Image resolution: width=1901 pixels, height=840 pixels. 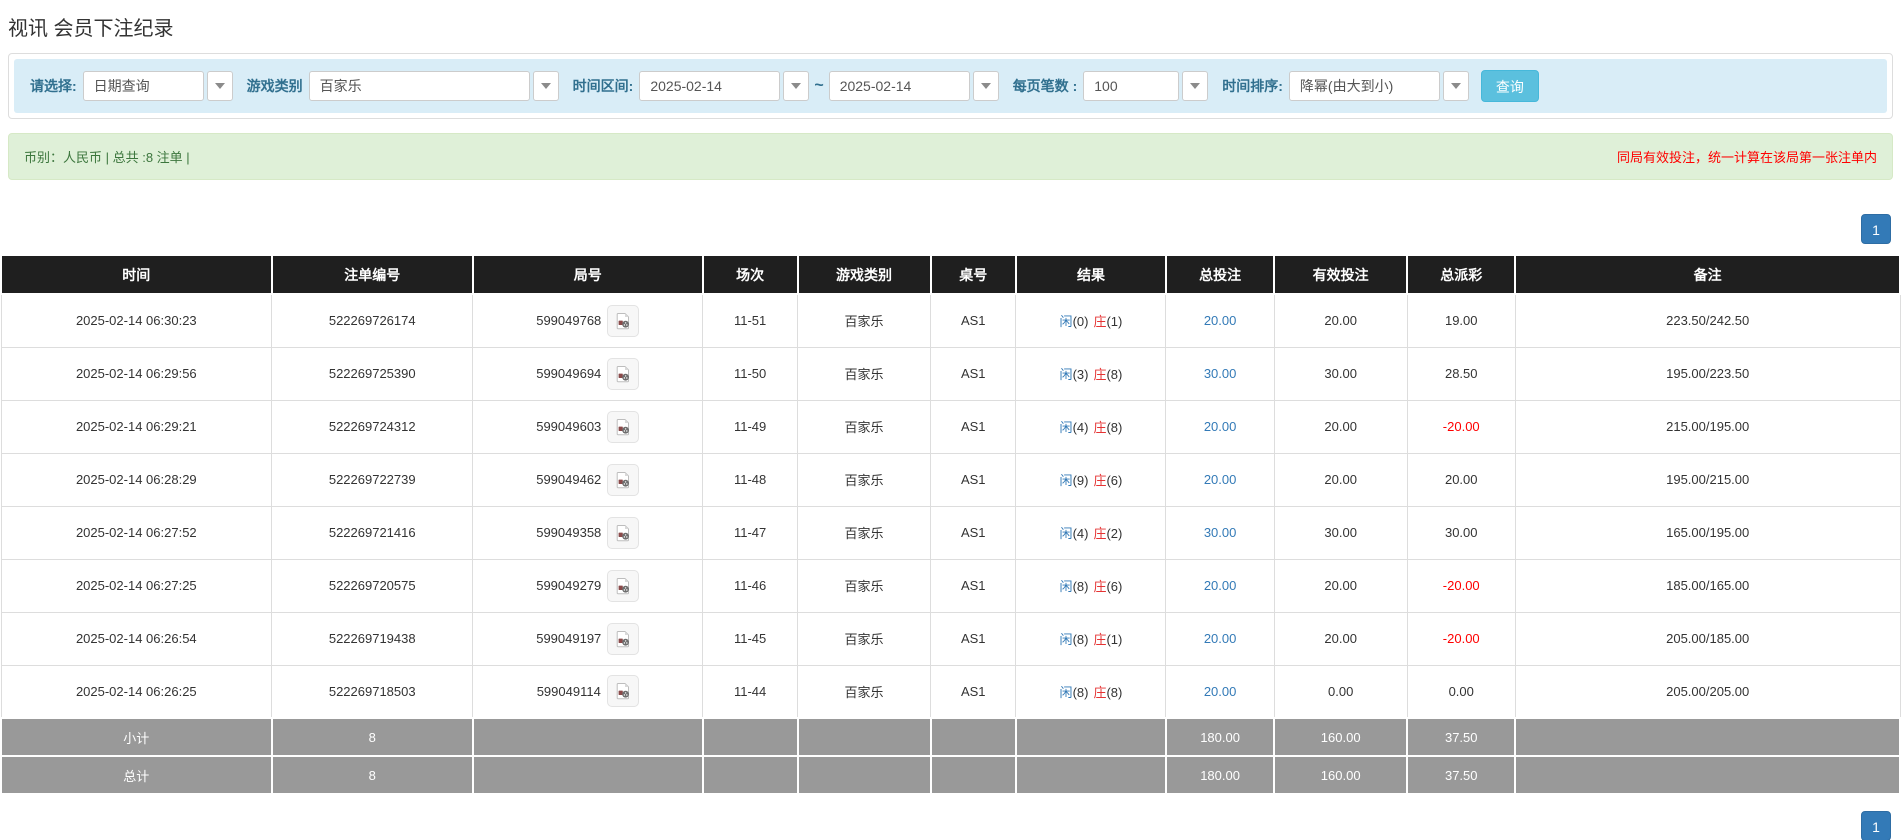 What do you see at coordinates (750, 274) in the screenshot?
I see `col-header-session: 场次` at bounding box center [750, 274].